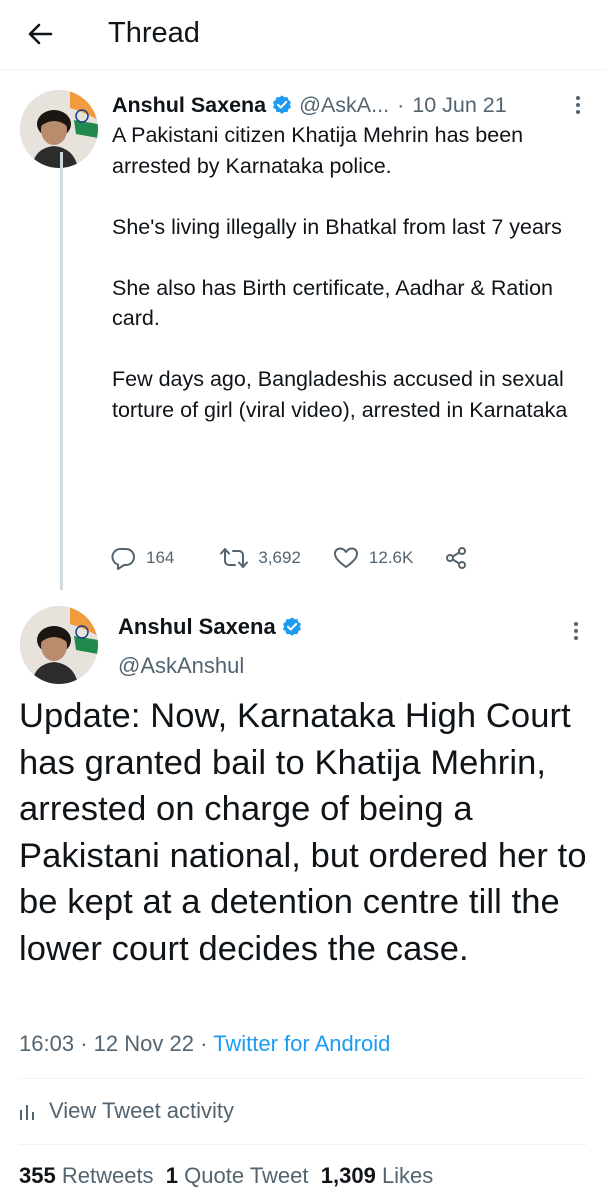 This screenshot has width=606, height=1200. I want to click on reply-button: 164, so click(142, 558).